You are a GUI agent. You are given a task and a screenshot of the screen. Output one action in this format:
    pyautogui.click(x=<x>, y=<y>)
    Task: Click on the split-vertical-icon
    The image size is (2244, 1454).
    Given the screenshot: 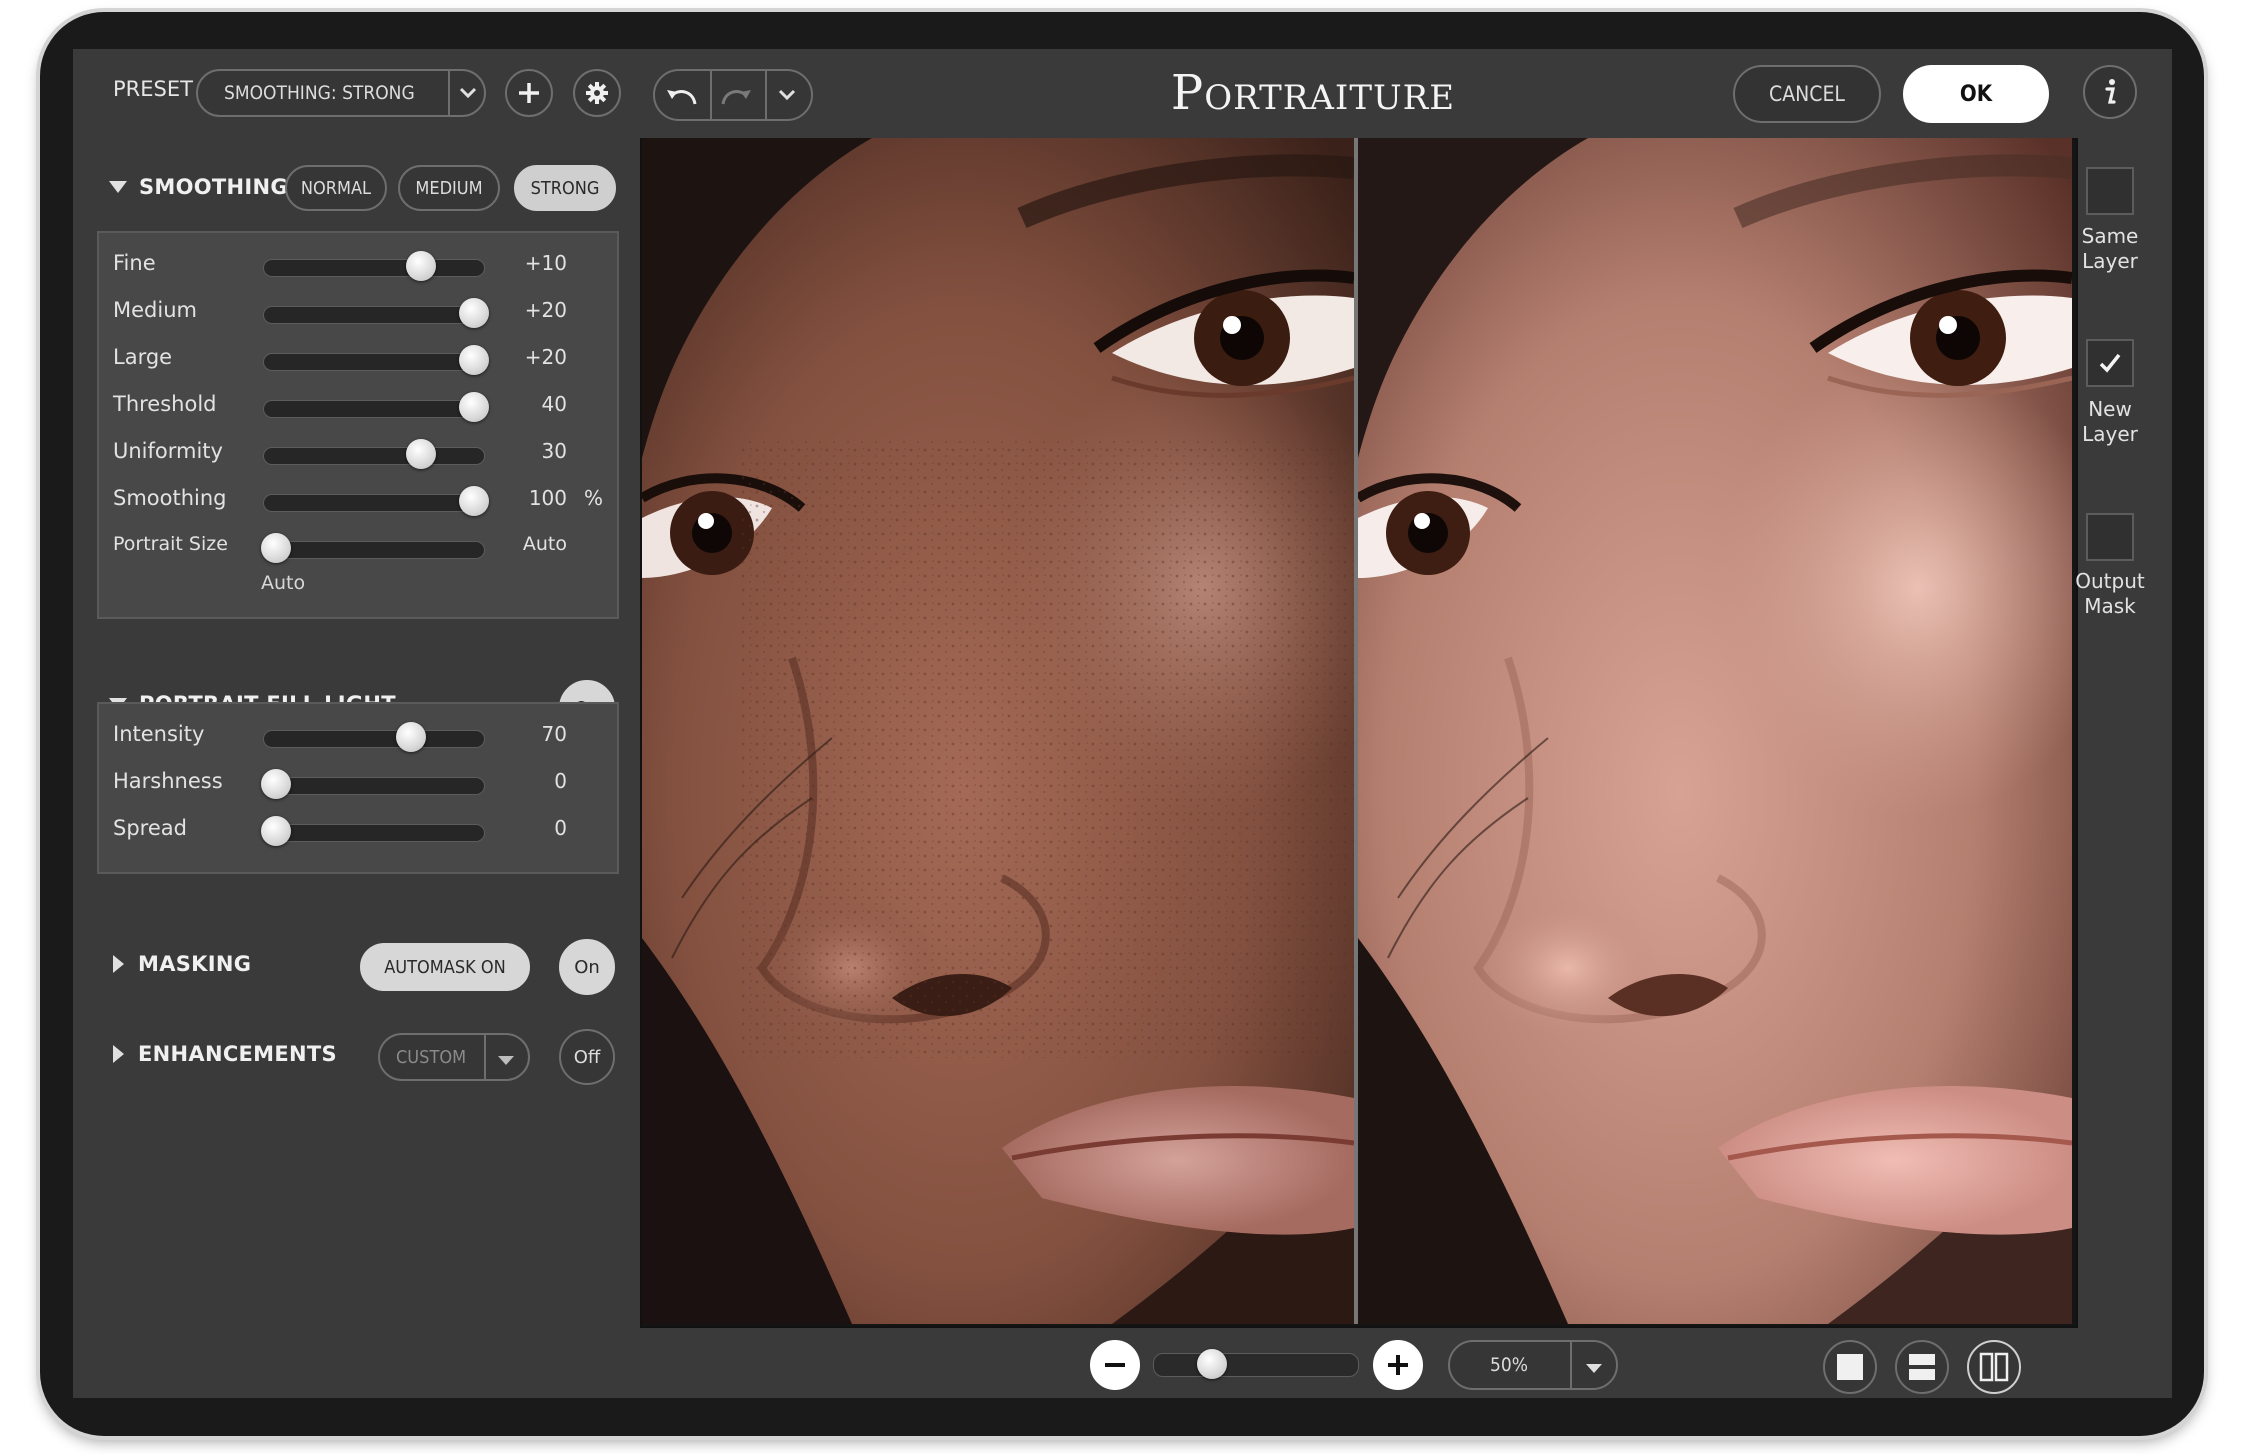 What is the action you would take?
    pyautogui.click(x=1994, y=1367)
    